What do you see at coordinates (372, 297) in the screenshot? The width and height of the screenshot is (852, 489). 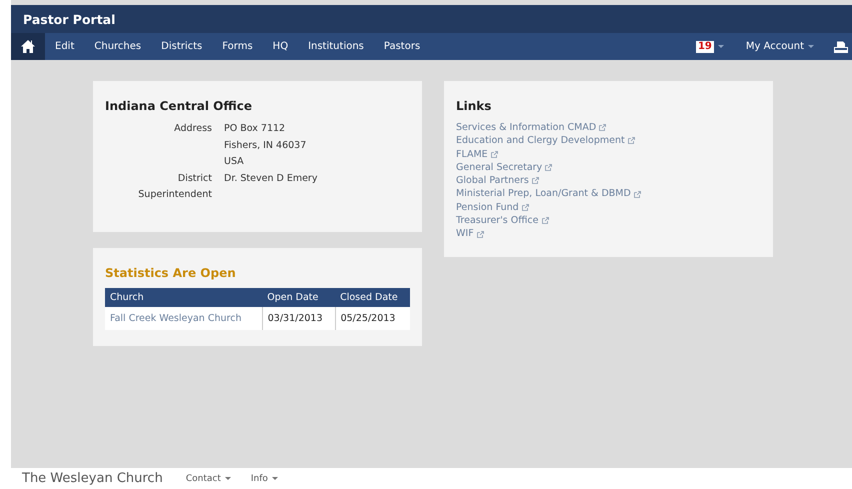 I see `column-header: Closed Date` at bounding box center [372, 297].